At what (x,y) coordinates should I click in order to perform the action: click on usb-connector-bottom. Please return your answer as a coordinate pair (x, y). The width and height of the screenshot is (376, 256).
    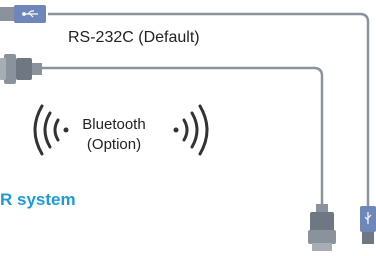
    Looking at the image, I should click on (368, 225).